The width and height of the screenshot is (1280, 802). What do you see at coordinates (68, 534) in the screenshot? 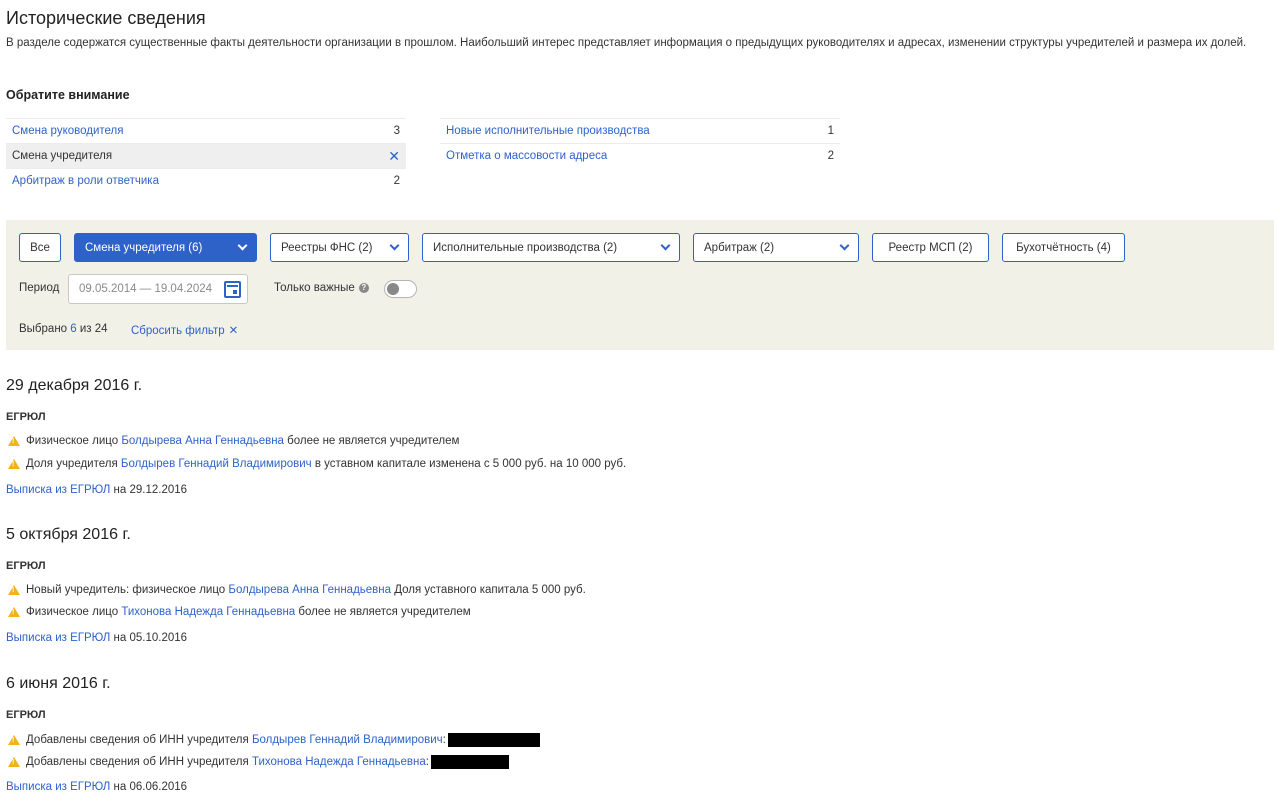
I see `event-date: 5 октября 2016 г.` at bounding box center [68, 534].